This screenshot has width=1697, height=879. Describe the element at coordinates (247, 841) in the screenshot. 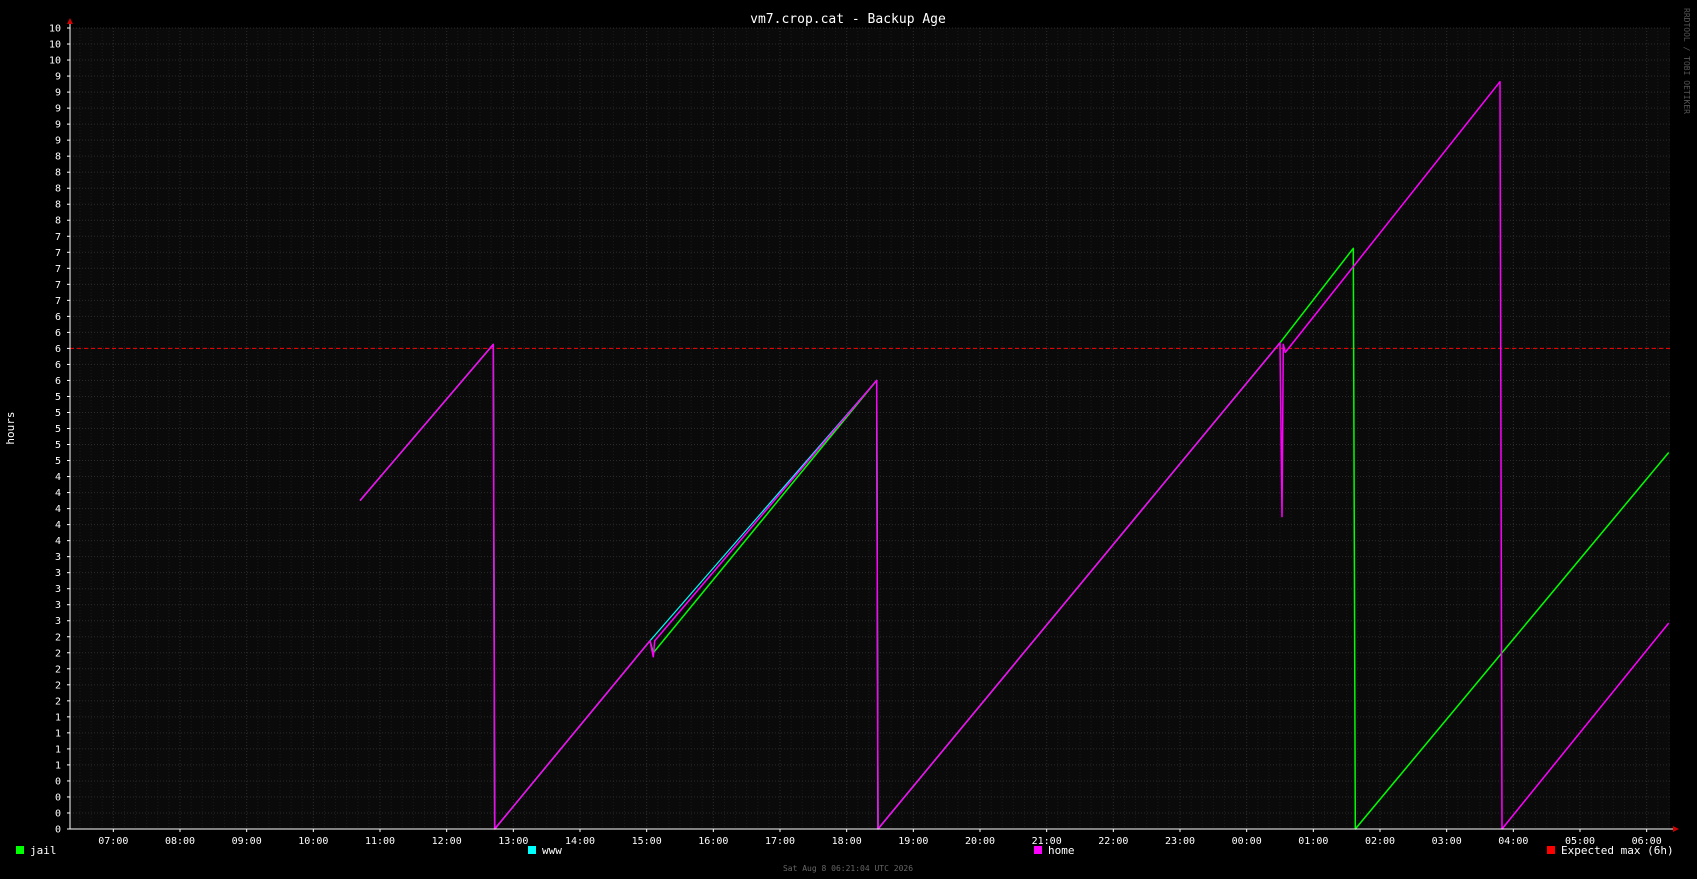

I see `x-tick-label: 09:00` at that location.